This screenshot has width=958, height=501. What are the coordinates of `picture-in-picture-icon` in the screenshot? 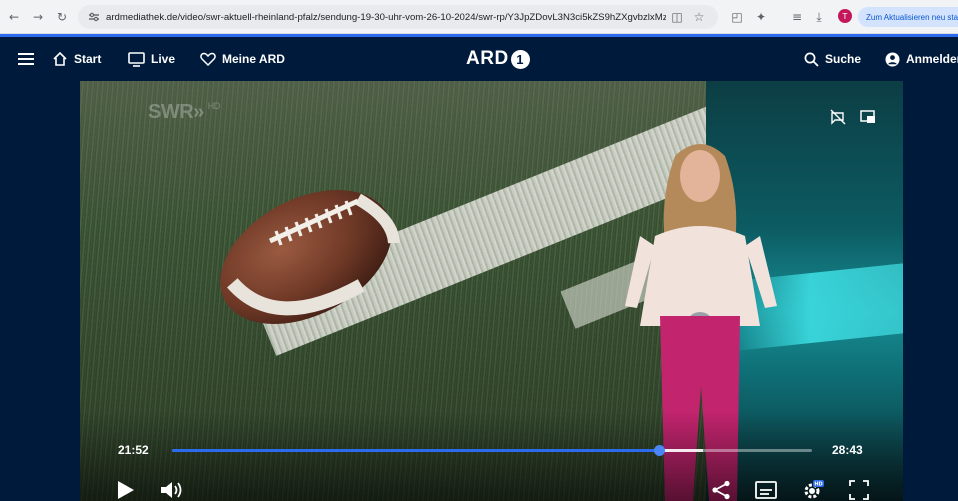 It's located at (868, 117).